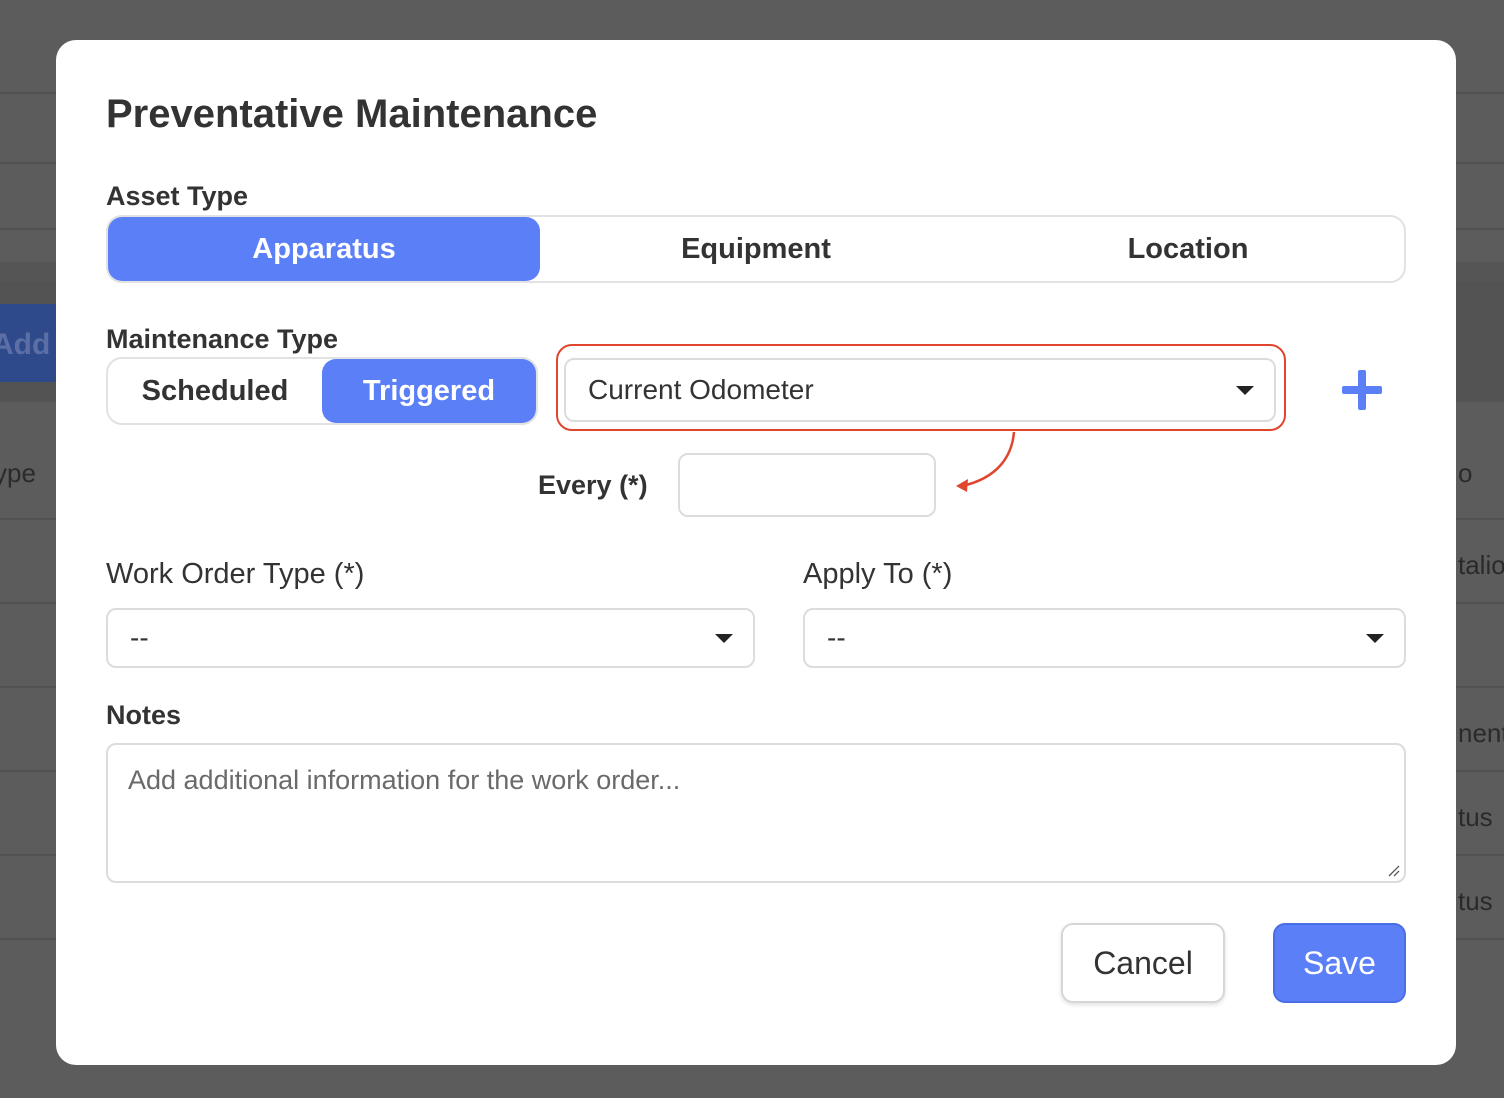  I want to click on asset-type-segmented-control: Apparatus Equipment Location, so click(756, 249).